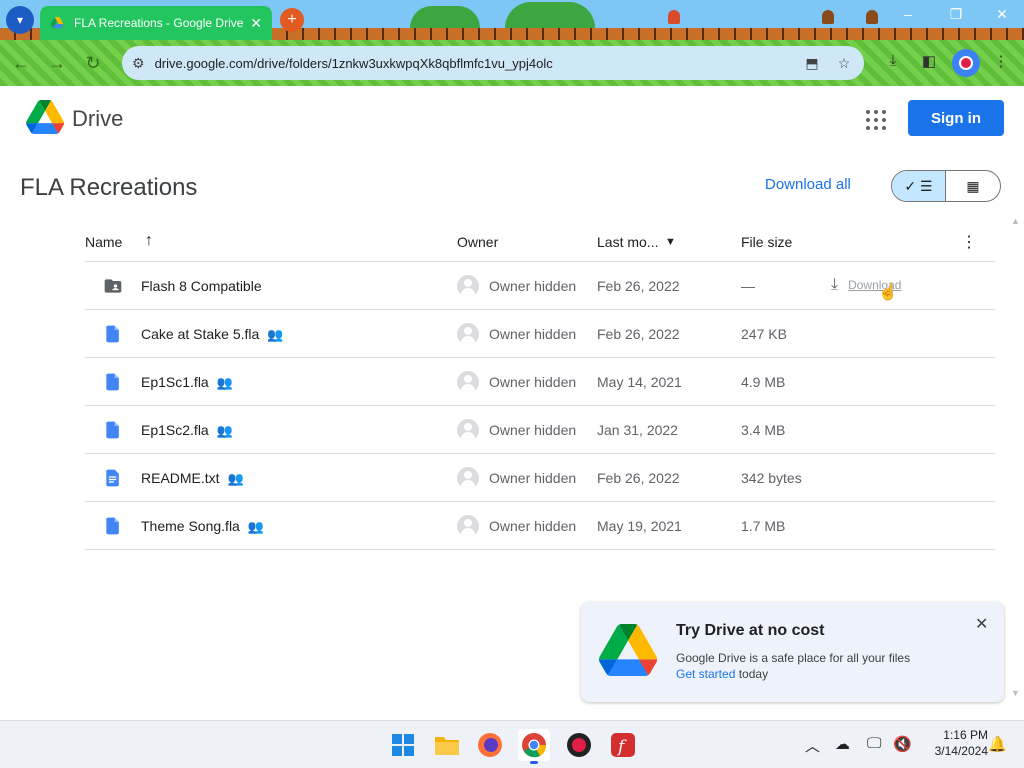  Describe the element at coordinates (113, 286) in the screenshot. I see `shared-folder-icon` at that location.